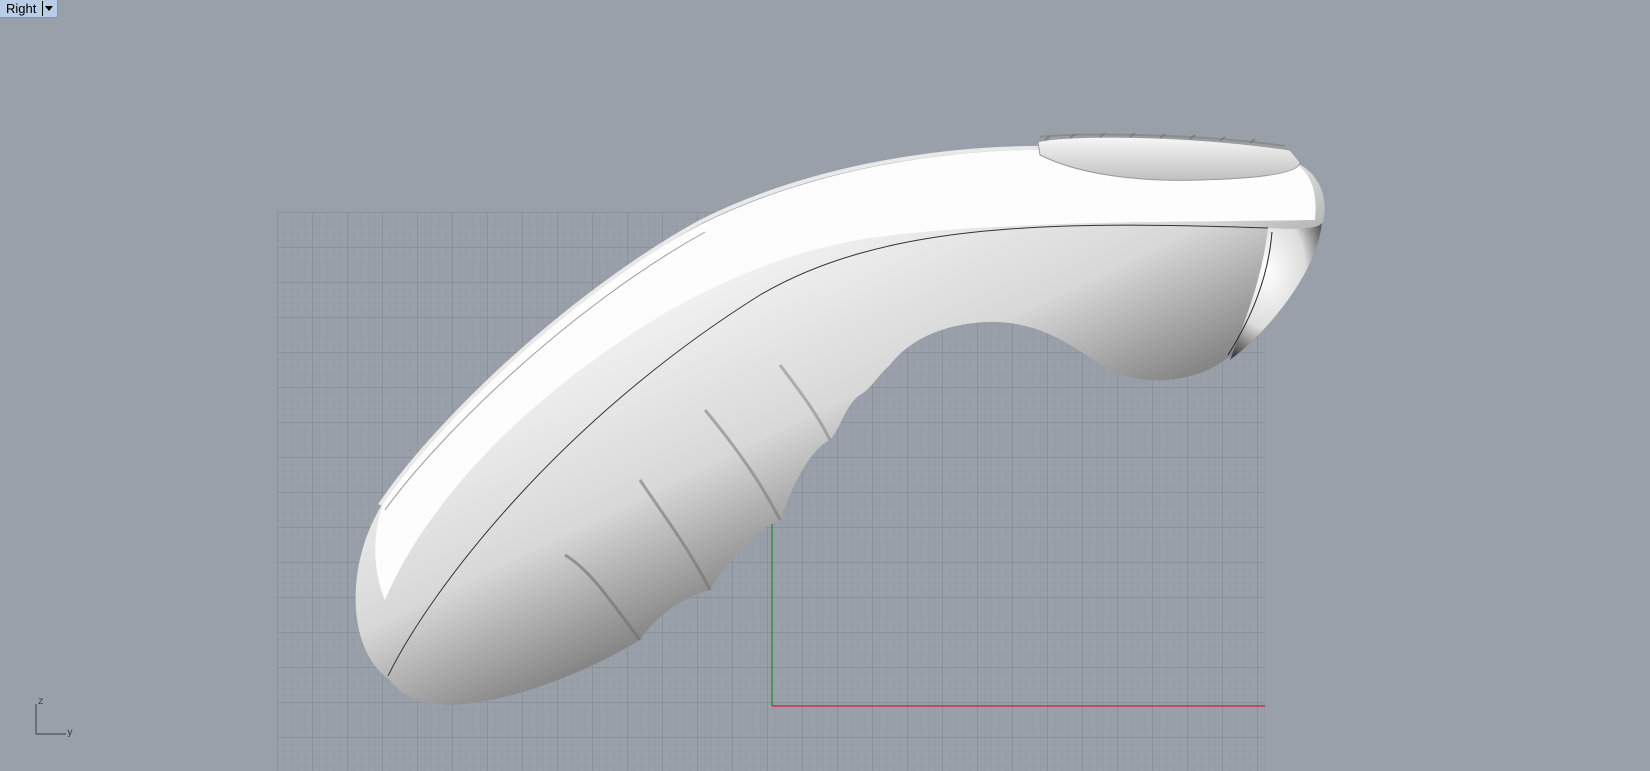  I want to click on axis-label-z: z, so click(41, 701).